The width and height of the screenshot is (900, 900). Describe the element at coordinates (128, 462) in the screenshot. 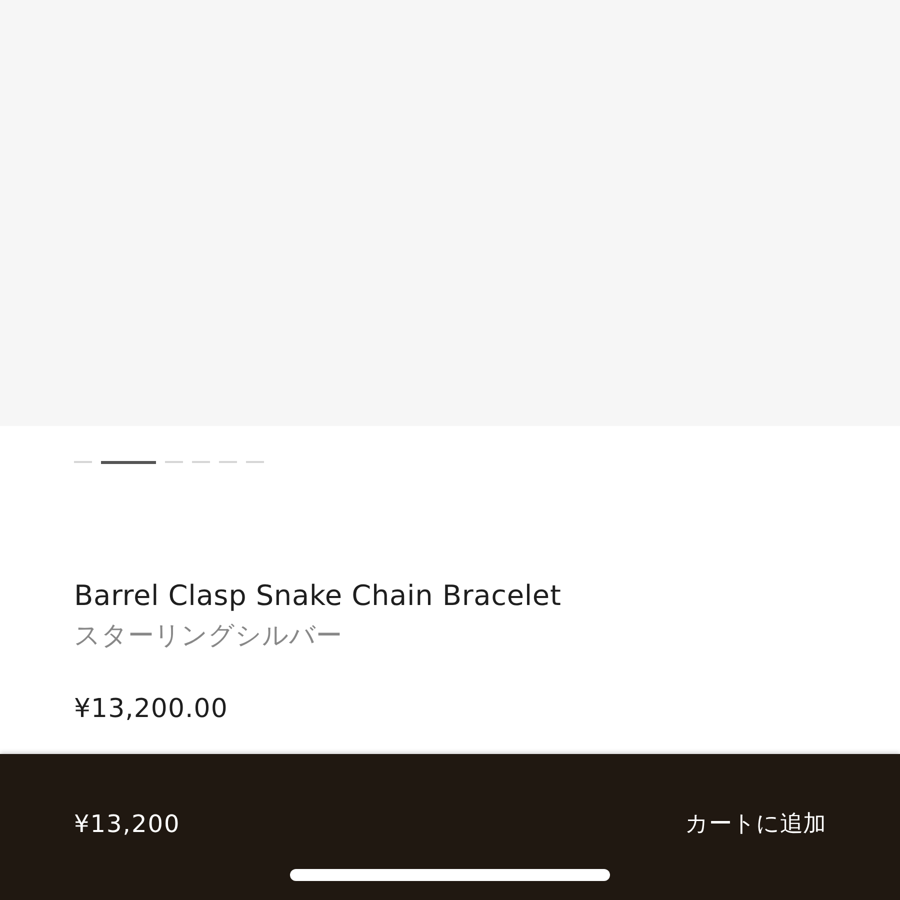

I see `page-indicator` at that location.